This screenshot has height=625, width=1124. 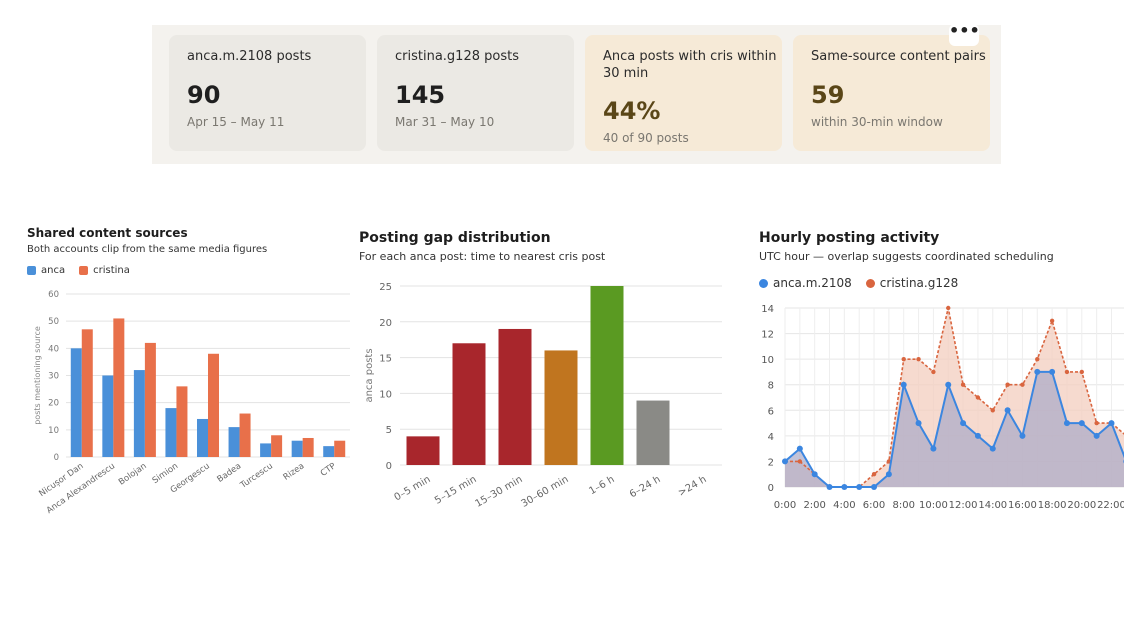 What do you see at coordinates (1052, 505) in the screenshot?
I see `x-tick-label: 18:00` at bounding box center [1052, 505].